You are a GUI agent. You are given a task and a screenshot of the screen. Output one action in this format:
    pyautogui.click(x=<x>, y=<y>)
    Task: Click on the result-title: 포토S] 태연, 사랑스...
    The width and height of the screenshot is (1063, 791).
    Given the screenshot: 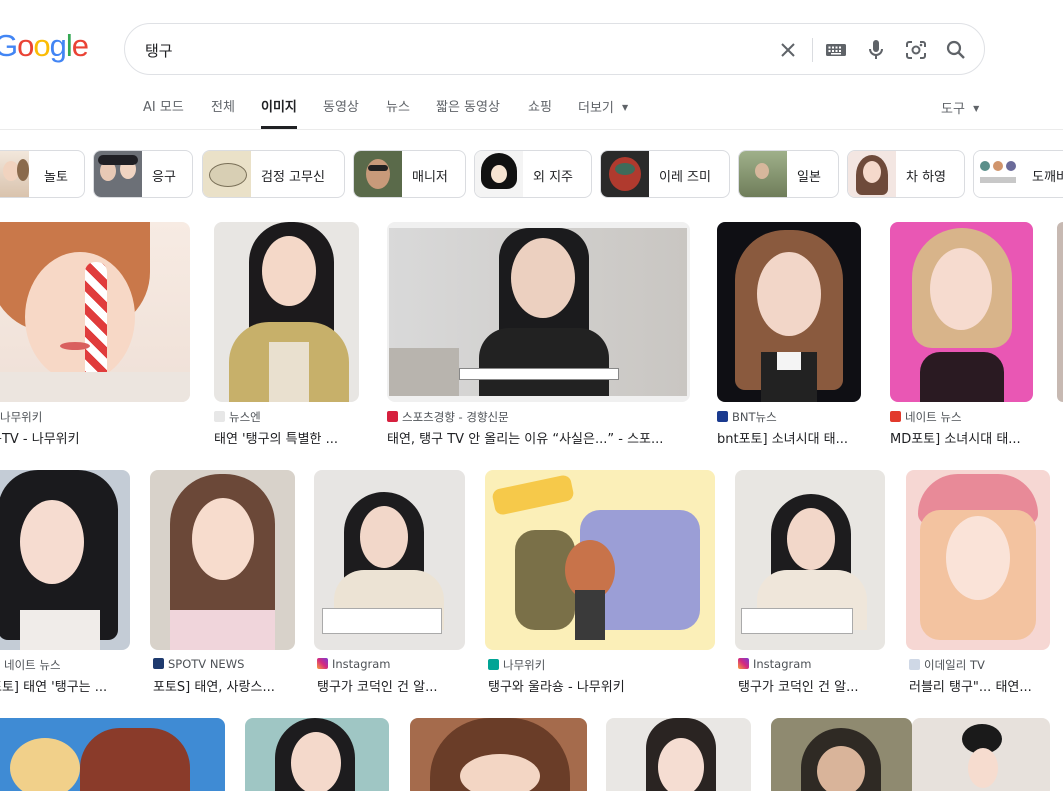 What is the action you would take?
    pyautogui.click(x=214, y=687)
    